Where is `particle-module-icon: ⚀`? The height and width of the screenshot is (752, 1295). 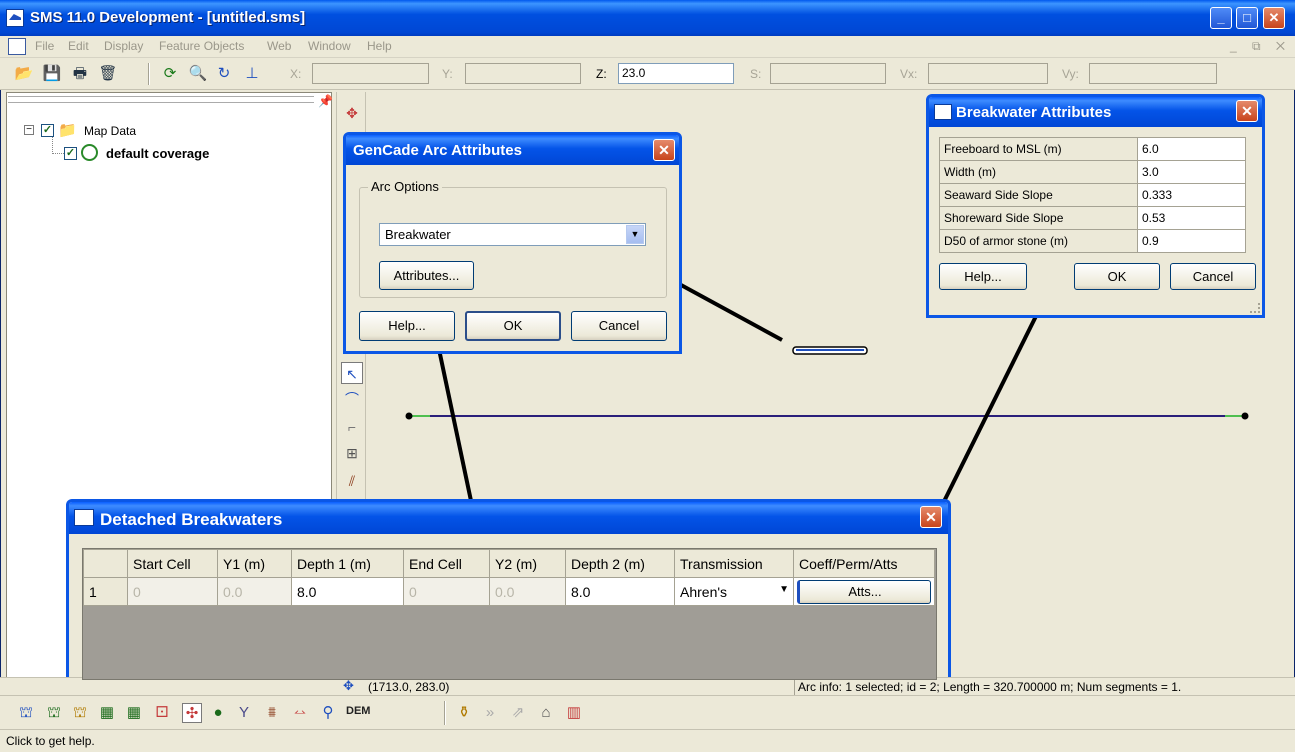
particle-module-icon: ⚀ is located at coordinates (162, 713).